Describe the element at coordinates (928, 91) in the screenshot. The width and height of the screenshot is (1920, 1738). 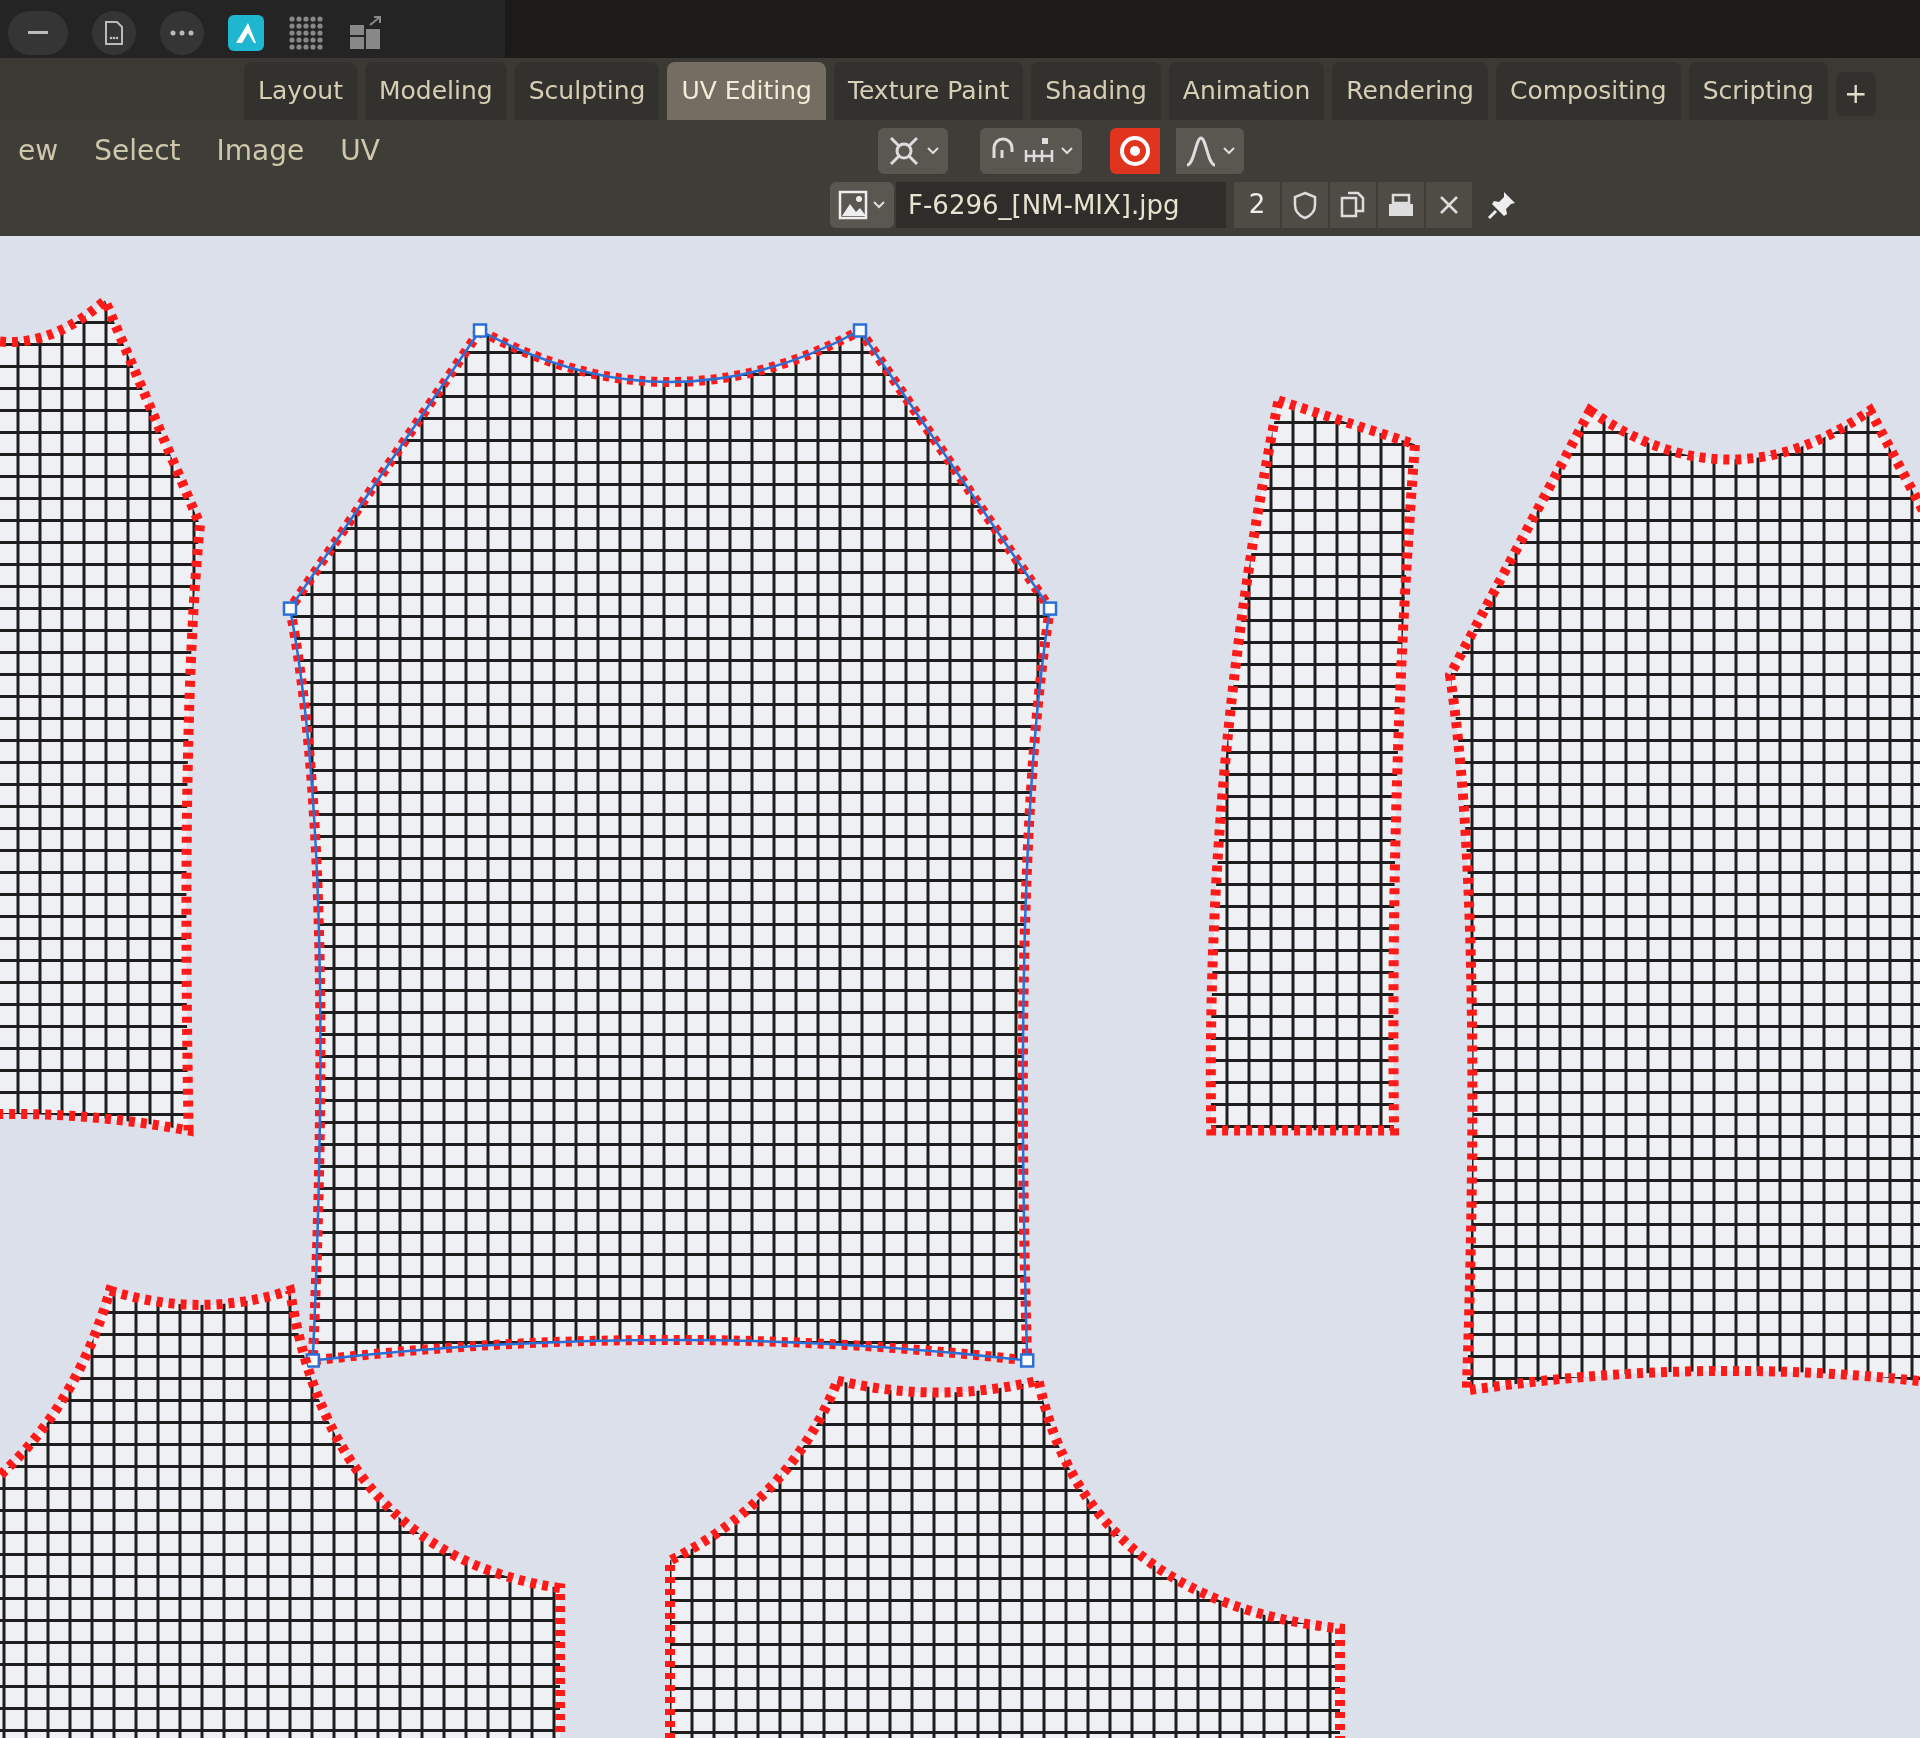
I see `workspace-tab: Texture Paint` at that location.